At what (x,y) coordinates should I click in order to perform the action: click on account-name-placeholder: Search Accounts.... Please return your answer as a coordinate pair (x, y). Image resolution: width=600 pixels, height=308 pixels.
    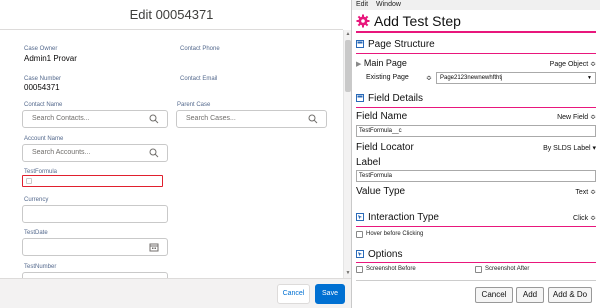
    Looking at the image, I should click on (61, 152).